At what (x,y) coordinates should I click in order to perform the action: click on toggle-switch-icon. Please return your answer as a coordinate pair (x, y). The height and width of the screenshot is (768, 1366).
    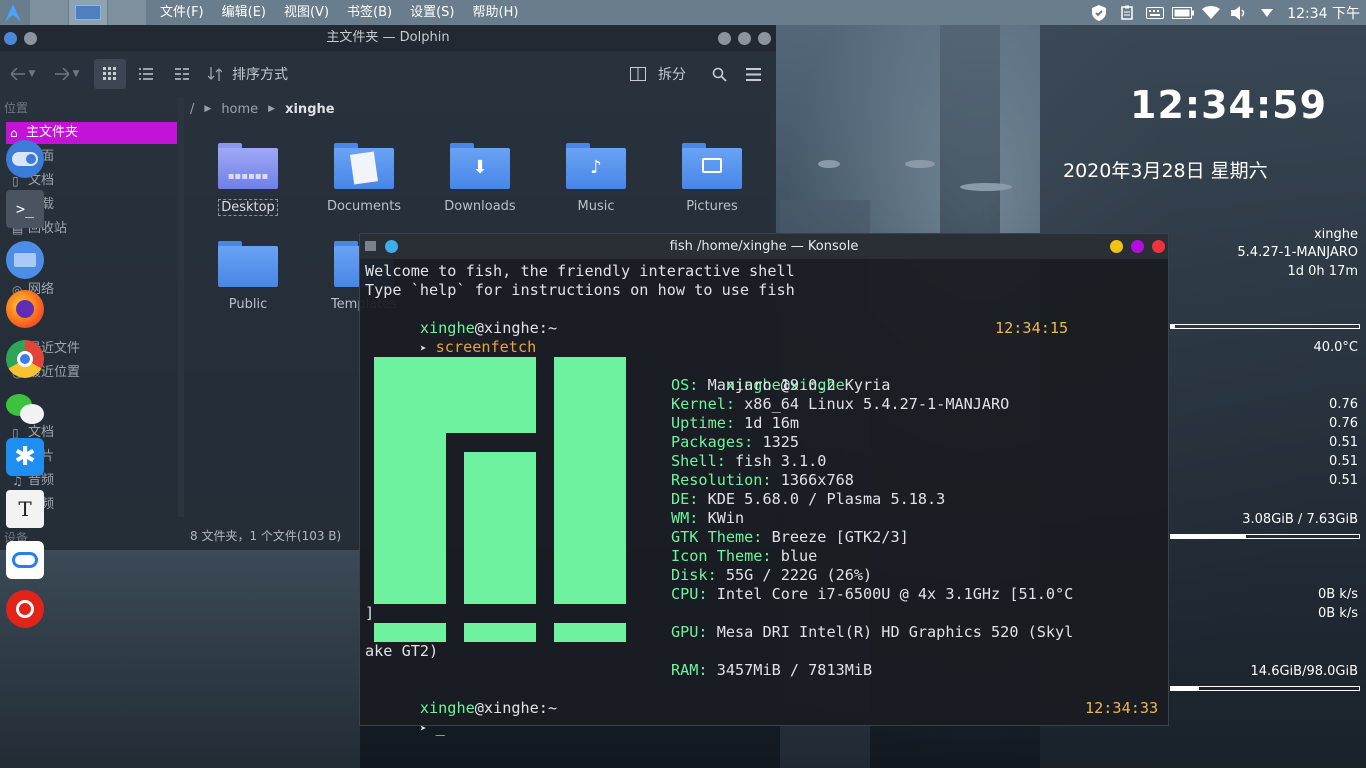
    Looking at the image, I should click on (25, 159).